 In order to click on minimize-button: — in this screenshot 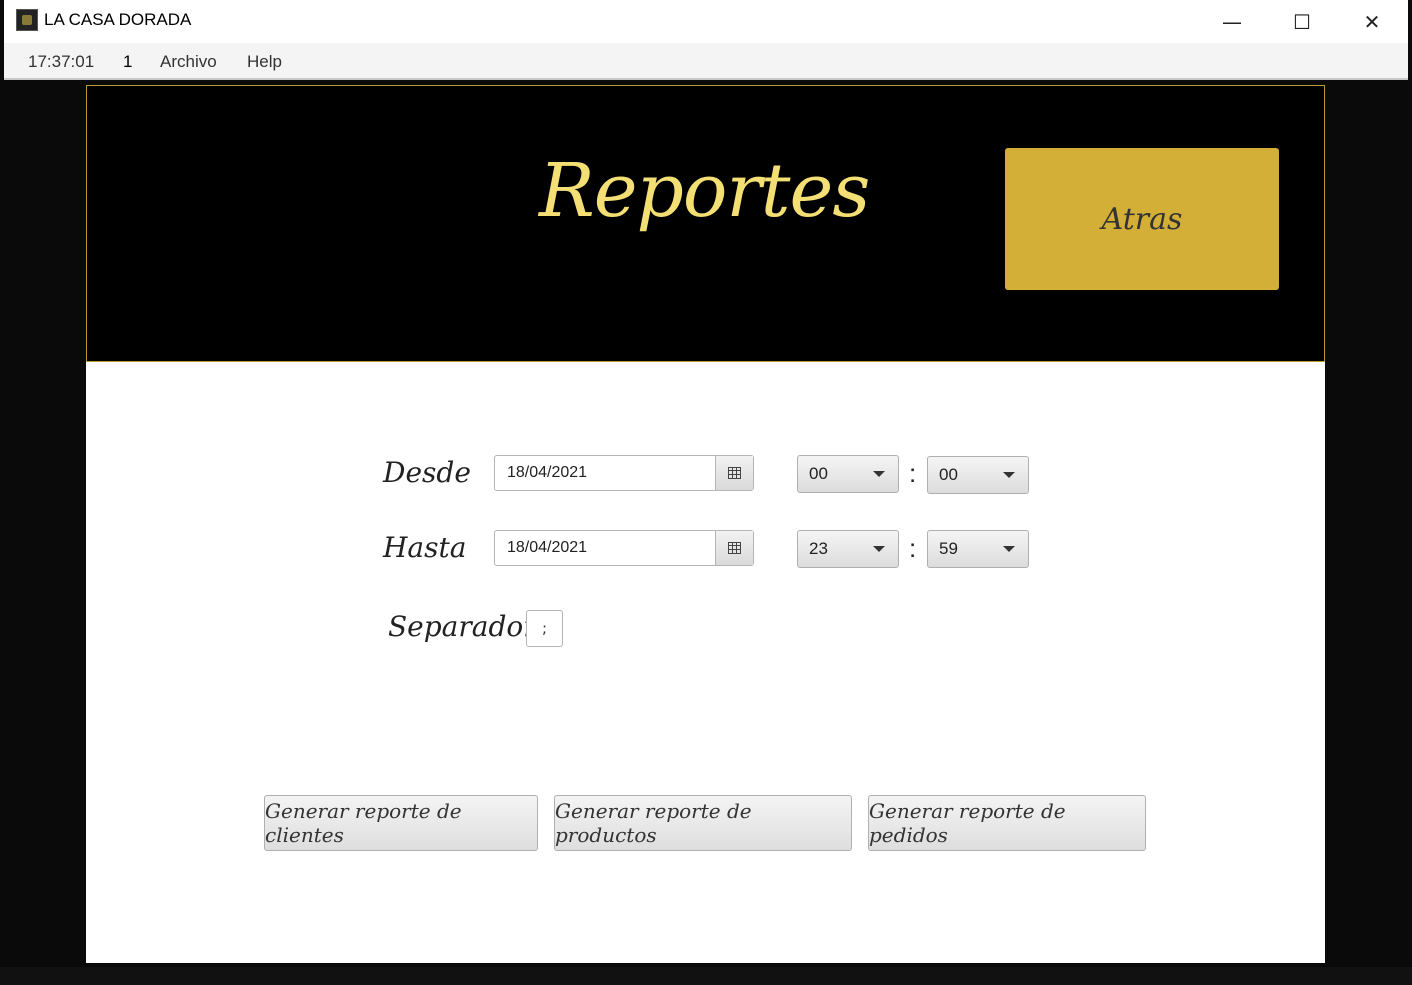, I will do `click(1232, 21)`.